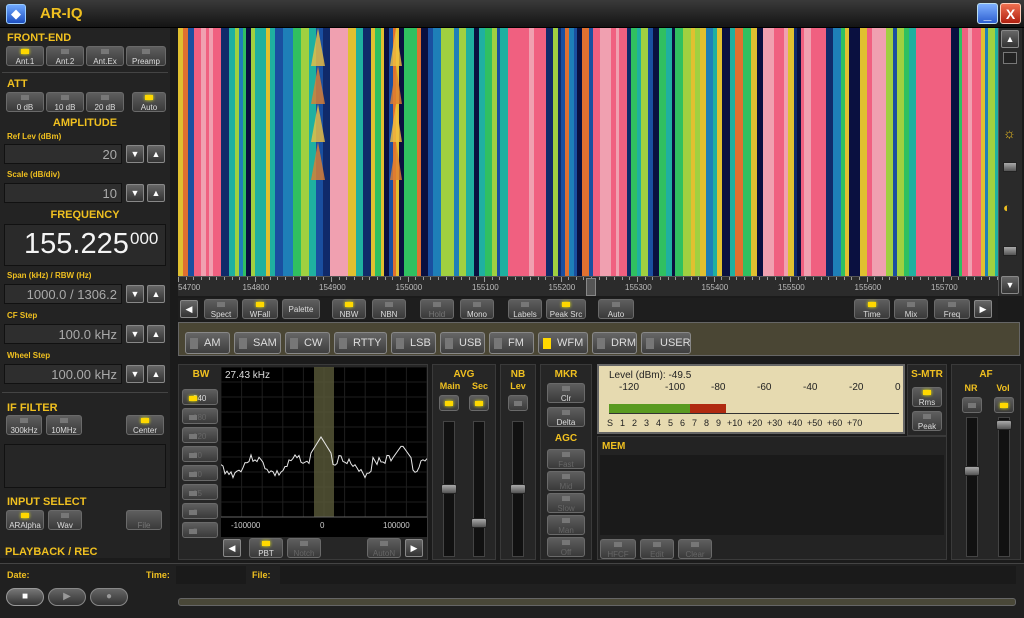 This screenshot has width=1024, height=618. Describe the element at coordinates (911, 309) in the screenshot. I see `mix-button: Mix` at that location.